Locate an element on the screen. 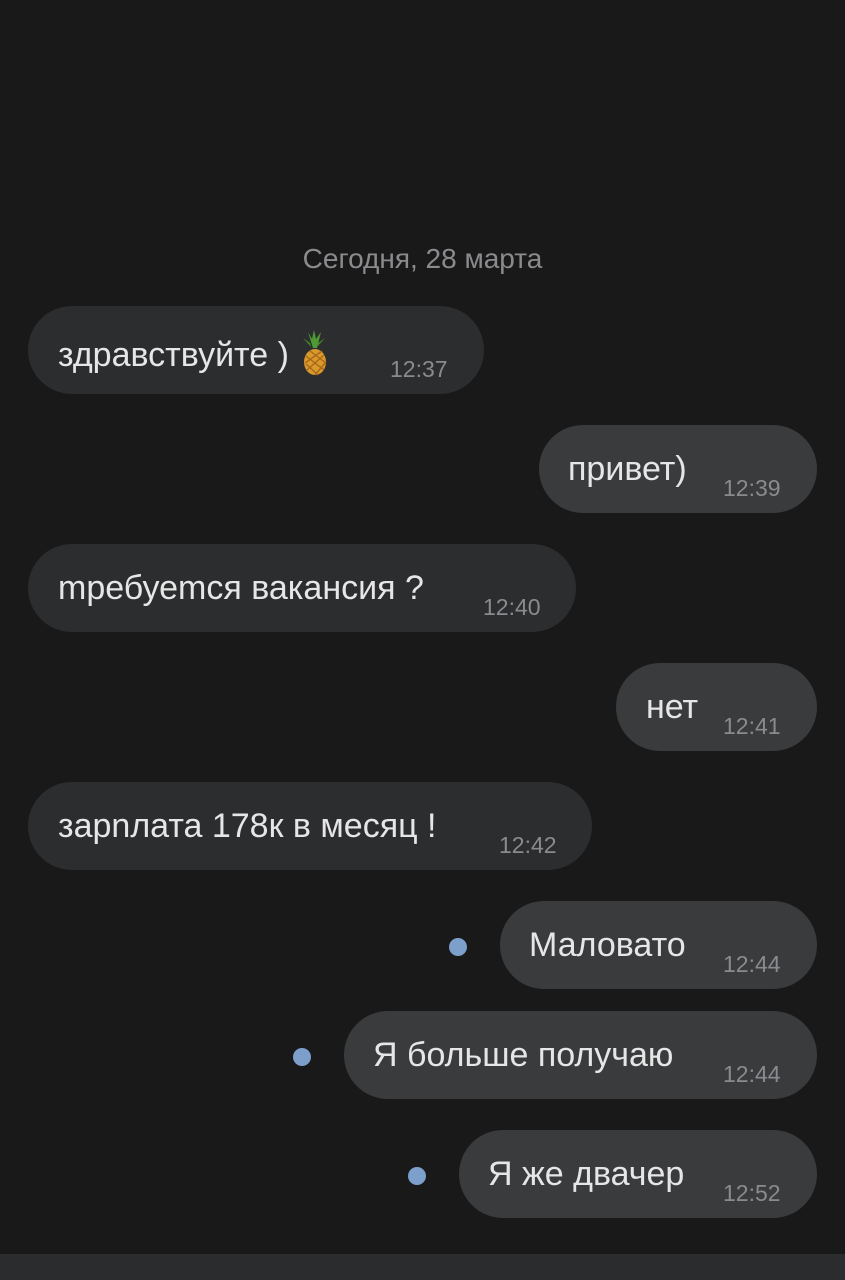 The height and width of the screenshot is (1280, 845). message-bubble-outgoing: Я же двачер 12:52 is located at coordinates (638, 1174).